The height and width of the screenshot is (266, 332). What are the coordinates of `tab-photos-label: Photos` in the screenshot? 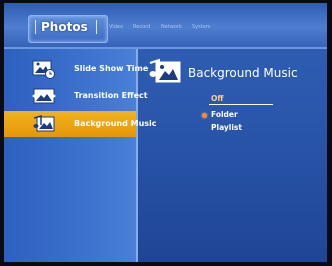 It's located at (64, 27).